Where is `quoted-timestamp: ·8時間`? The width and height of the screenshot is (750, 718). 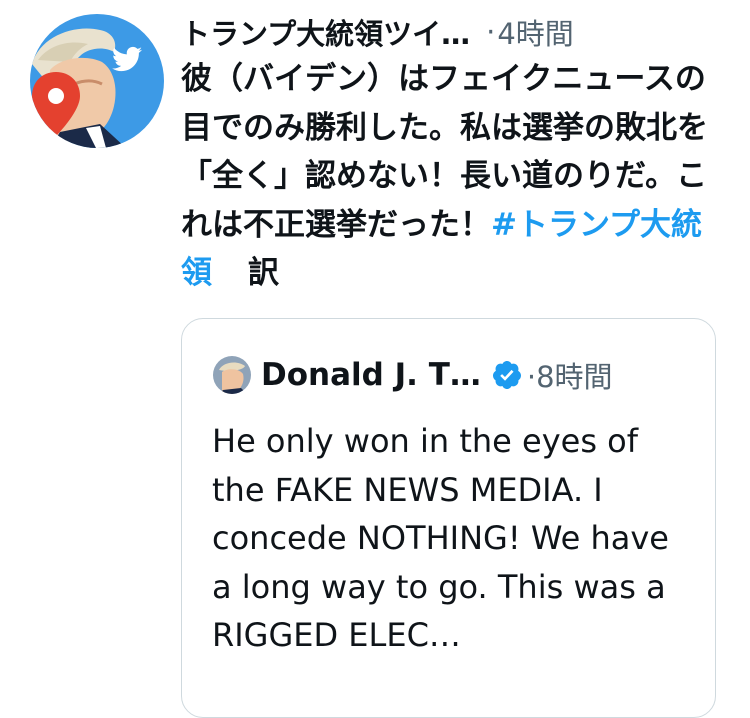 quoted-timestamp: ·8時間 is located at coordinates (570, 375).